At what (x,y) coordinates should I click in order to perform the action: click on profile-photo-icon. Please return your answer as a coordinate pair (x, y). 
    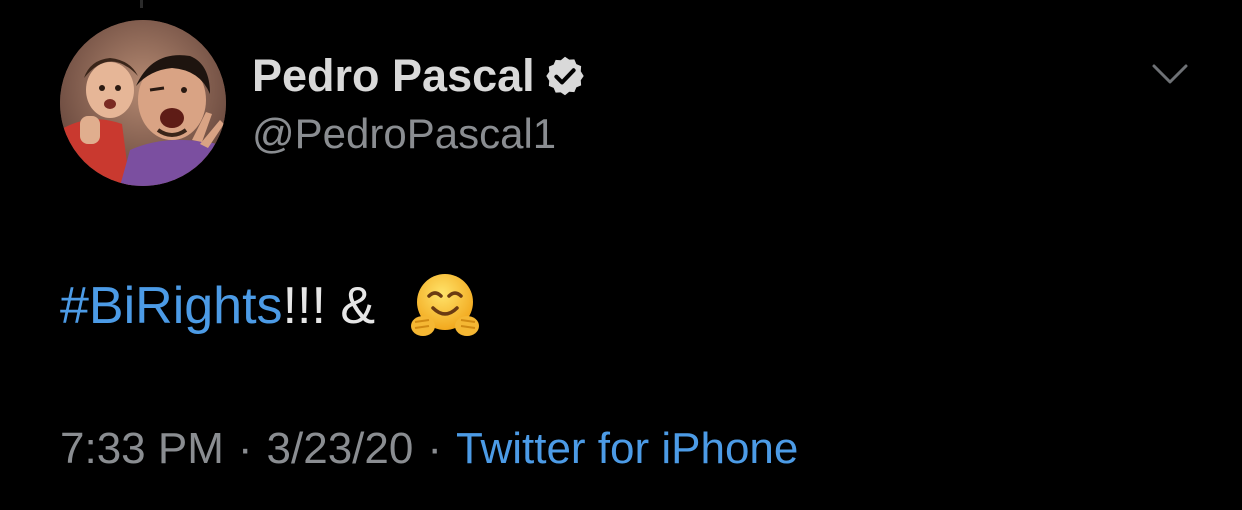
    Looking at the image, I should click on (143, 103).